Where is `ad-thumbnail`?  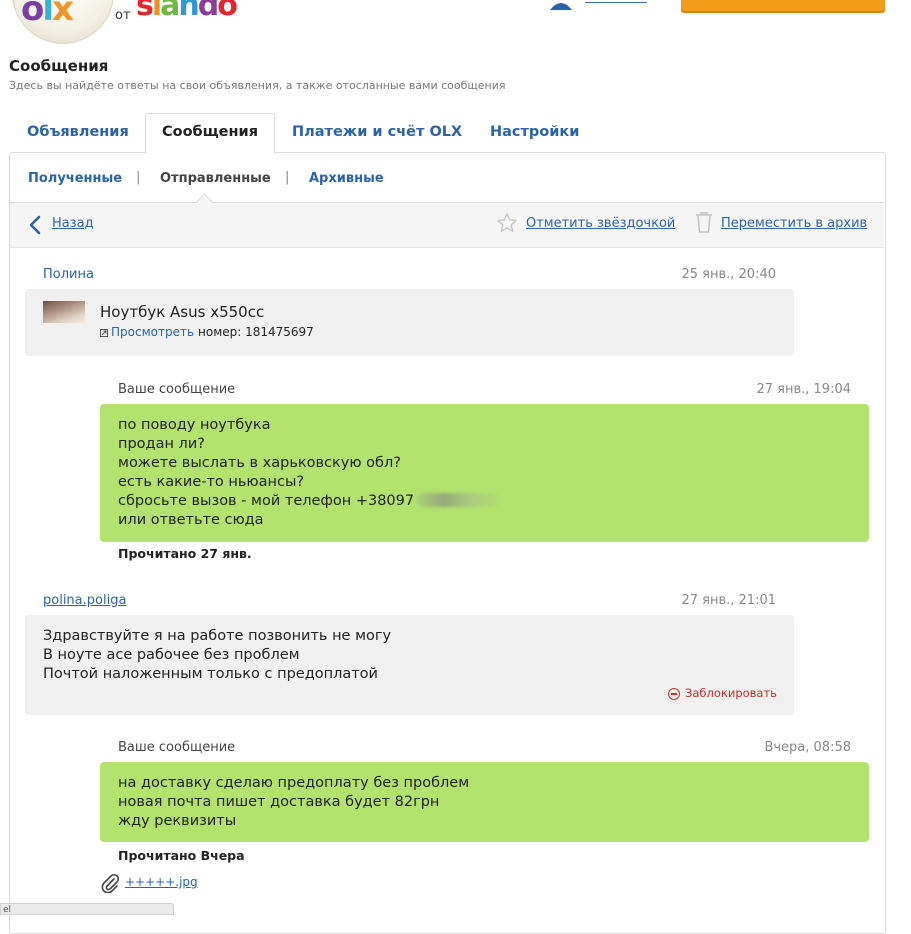 ad-thumbnail is located at coordinates (64, 312).